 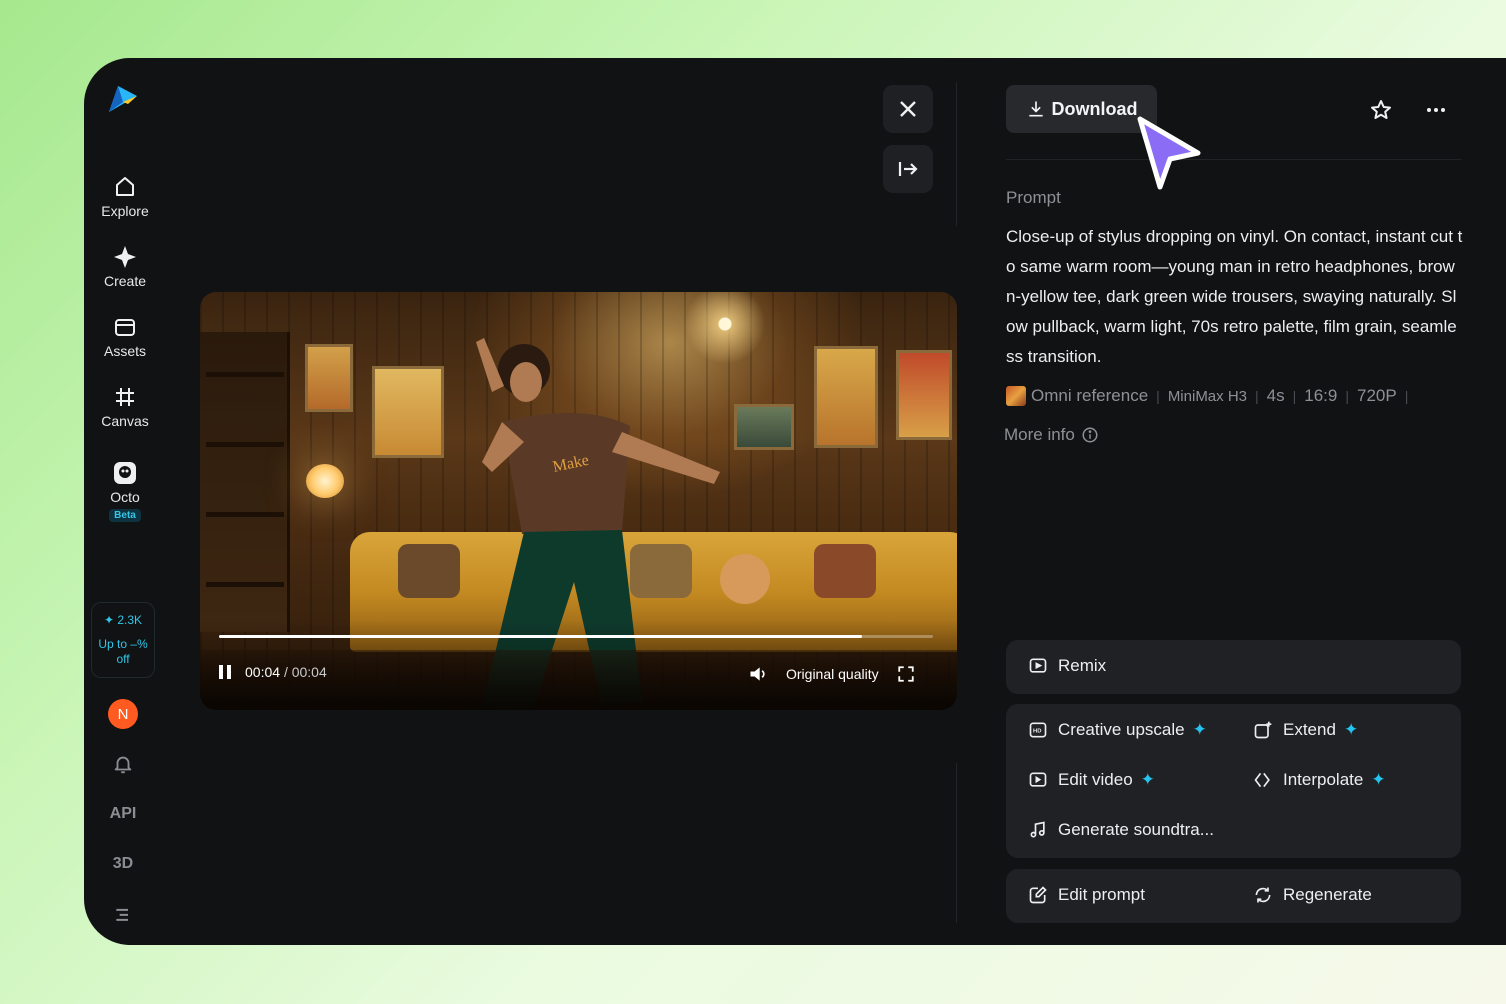 I want to click on extend-button: Extend ✦, so click(x=1305, y=730).